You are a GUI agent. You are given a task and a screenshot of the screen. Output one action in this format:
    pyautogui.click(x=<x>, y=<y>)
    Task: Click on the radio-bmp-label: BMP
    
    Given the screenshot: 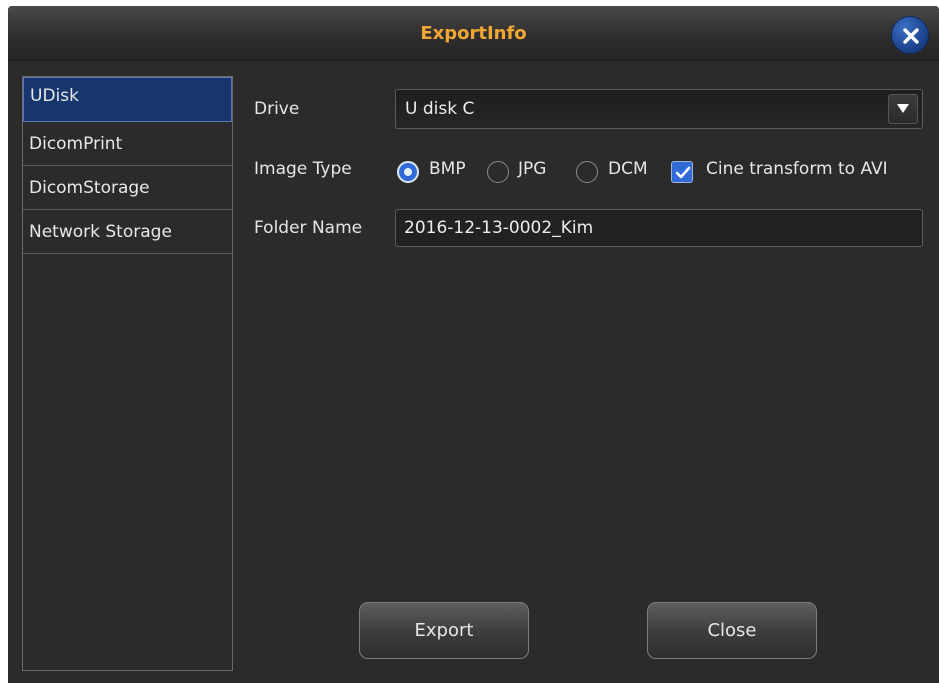 What is the action you would take?
    pyautogui.click(x=447, y=169)
    